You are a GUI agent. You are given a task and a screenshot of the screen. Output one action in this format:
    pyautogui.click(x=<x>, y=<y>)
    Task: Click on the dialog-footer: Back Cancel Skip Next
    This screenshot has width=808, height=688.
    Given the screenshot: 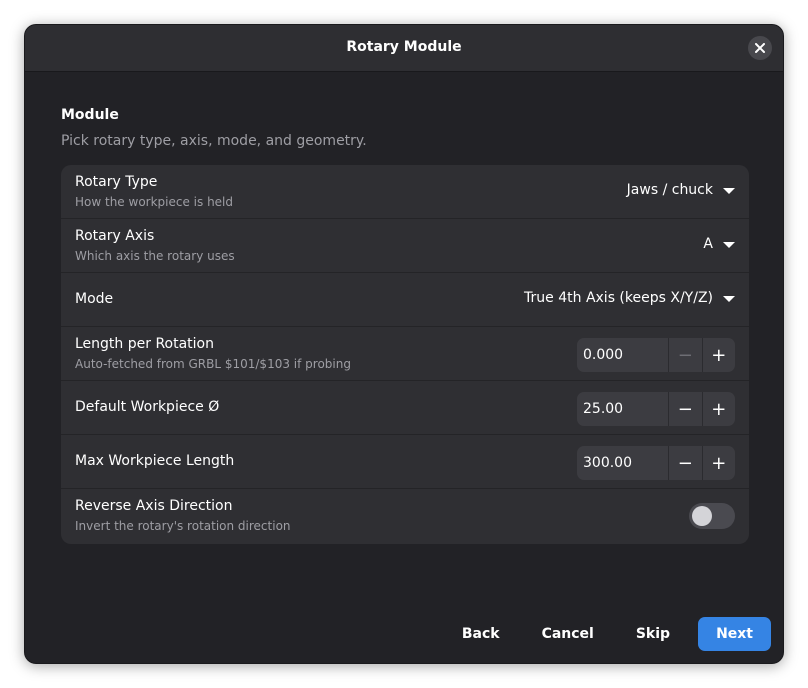 What is the action you would take?
    pyautogui.click(x=602, y=634)
    